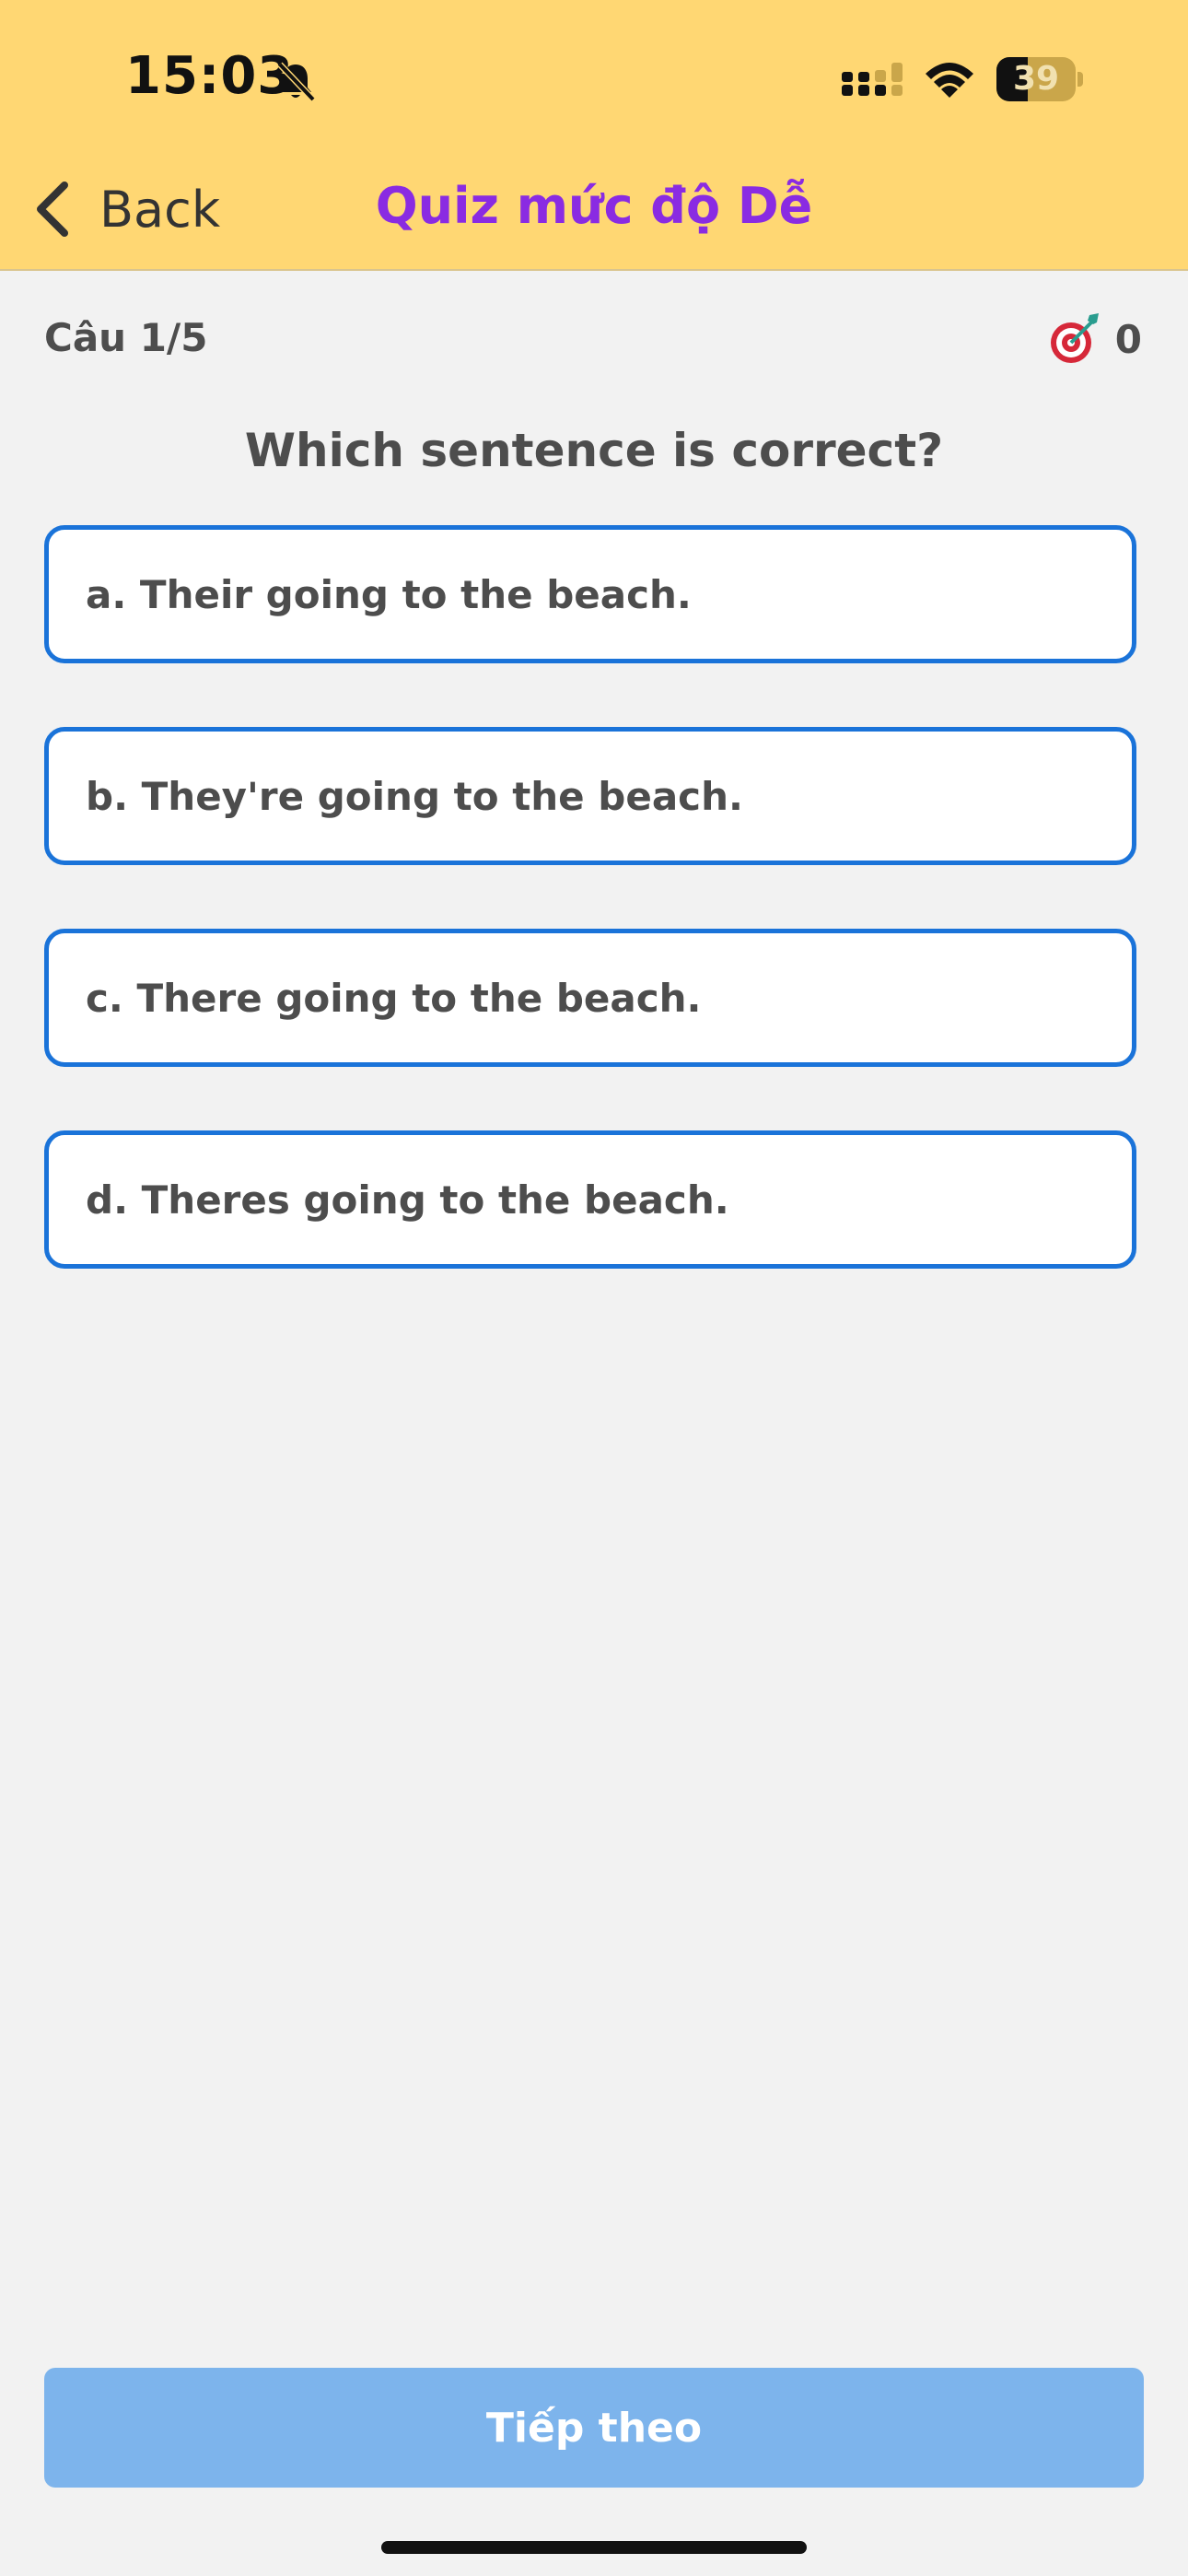 The width and height of the screenshot is (1188, 2576). I want to click on answer-option-label: d. Theres going to the beach., so click(407, 1200).